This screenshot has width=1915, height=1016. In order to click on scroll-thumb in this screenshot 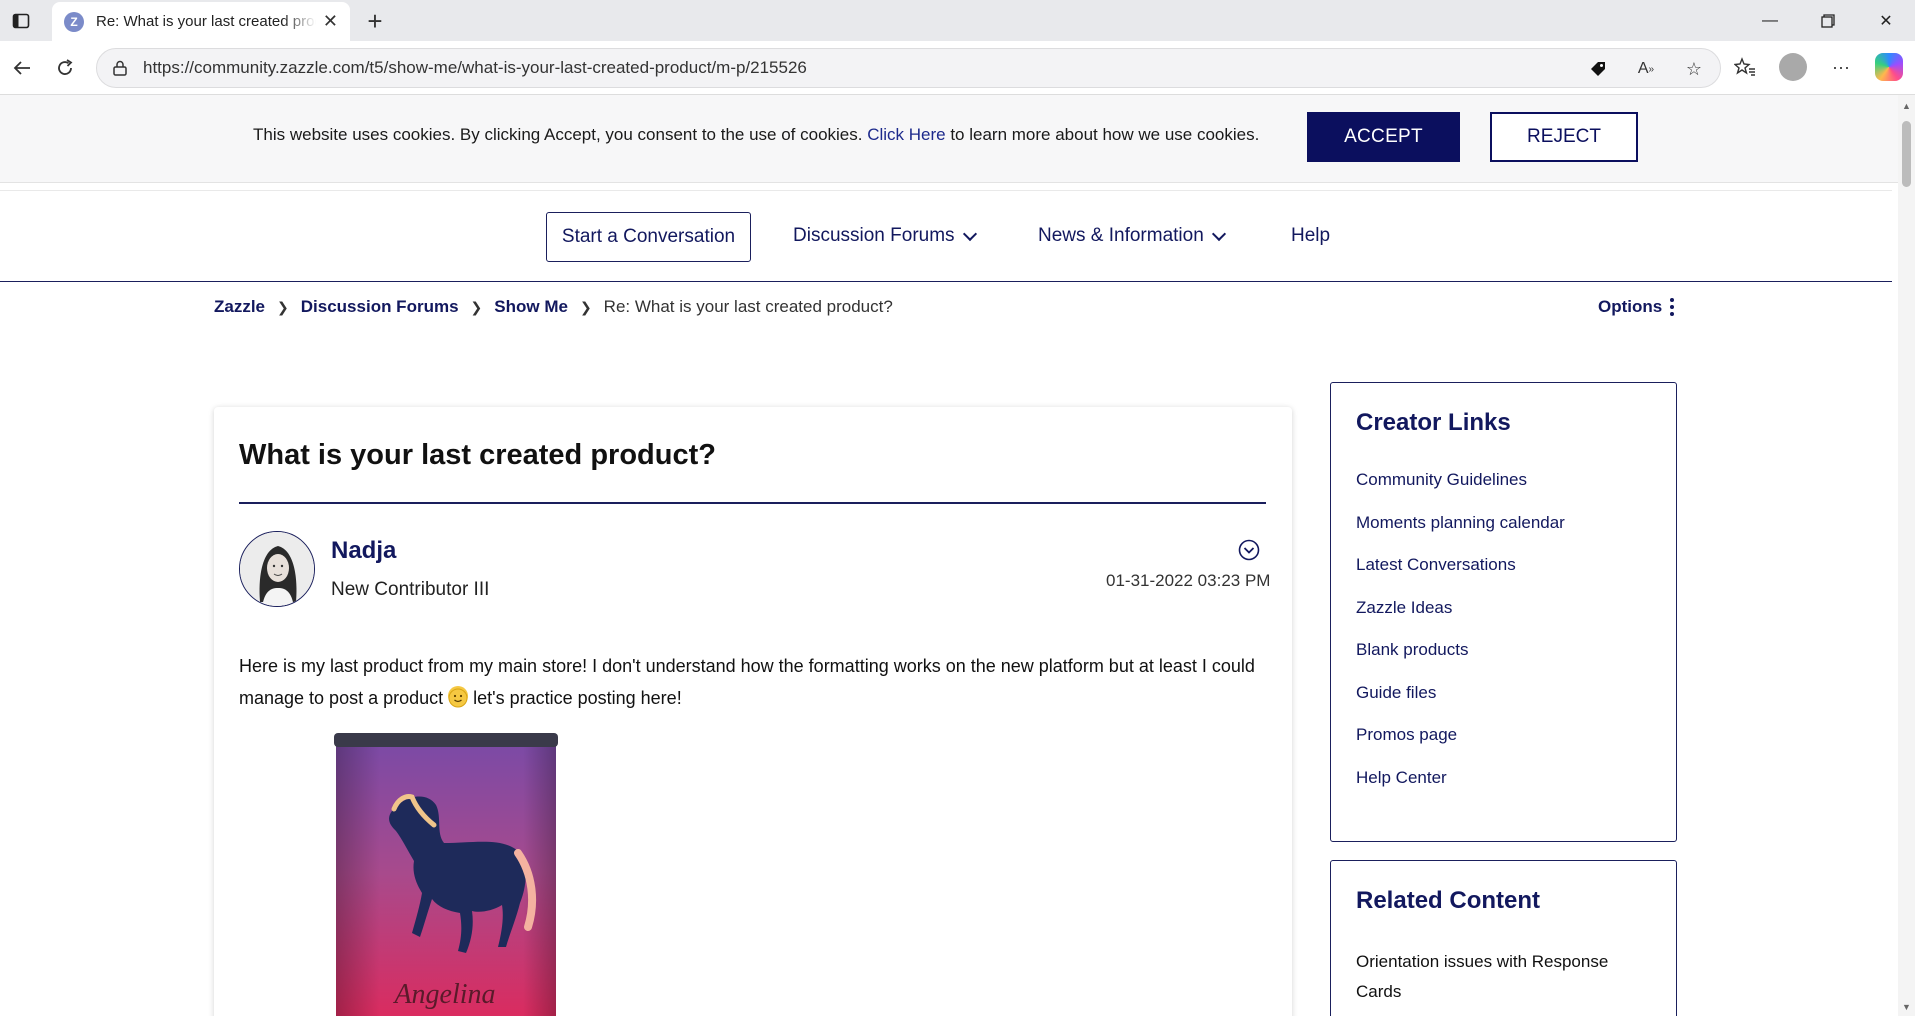, I will do `click(1906, 154)`.